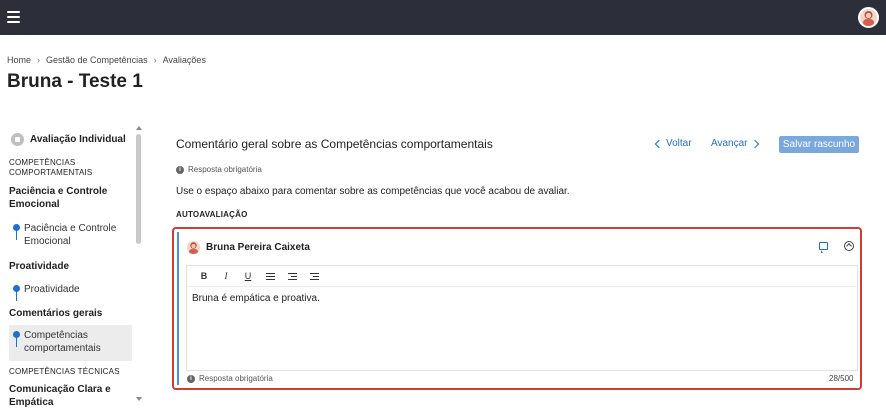 The width and height of the screenshot is (886, 418). What do you see at coordinates (729, 143) in the screenshot?
I see `next-label: Avançar` at bounding box center [729, 143].